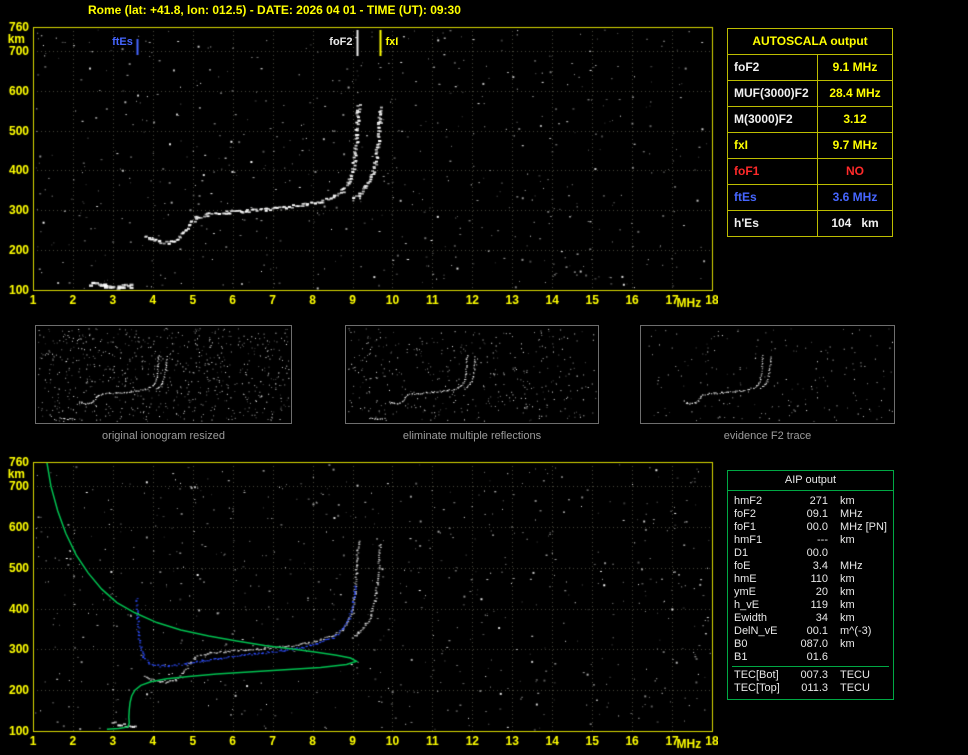 This screenshot has width=968, height=755. Describe the element at coordinates (819, 605) in the screenshot. I see `param-value: 119` at that location.